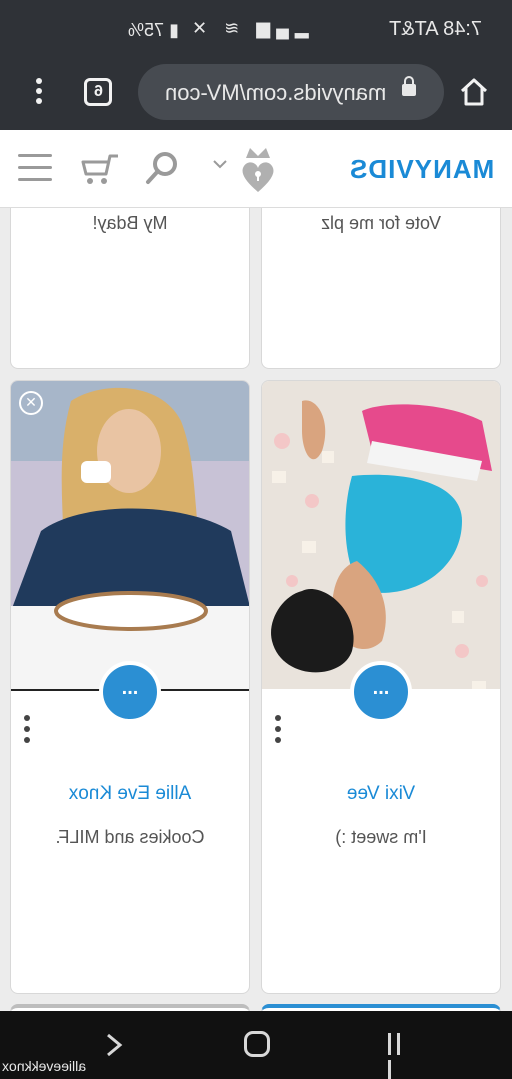 Image resolution: width=512 pixels, height=1079 pixels. I want to click on mute-icon: ✕, so click(197, 28).